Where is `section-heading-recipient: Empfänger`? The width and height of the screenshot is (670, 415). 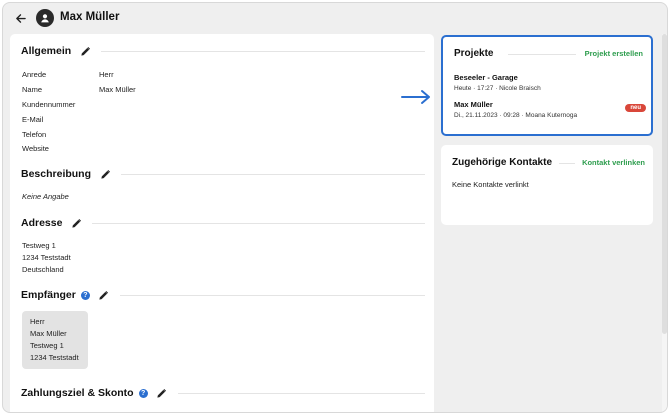
section-heading-recipient: Empfänger is located at coordinates (48, 295).